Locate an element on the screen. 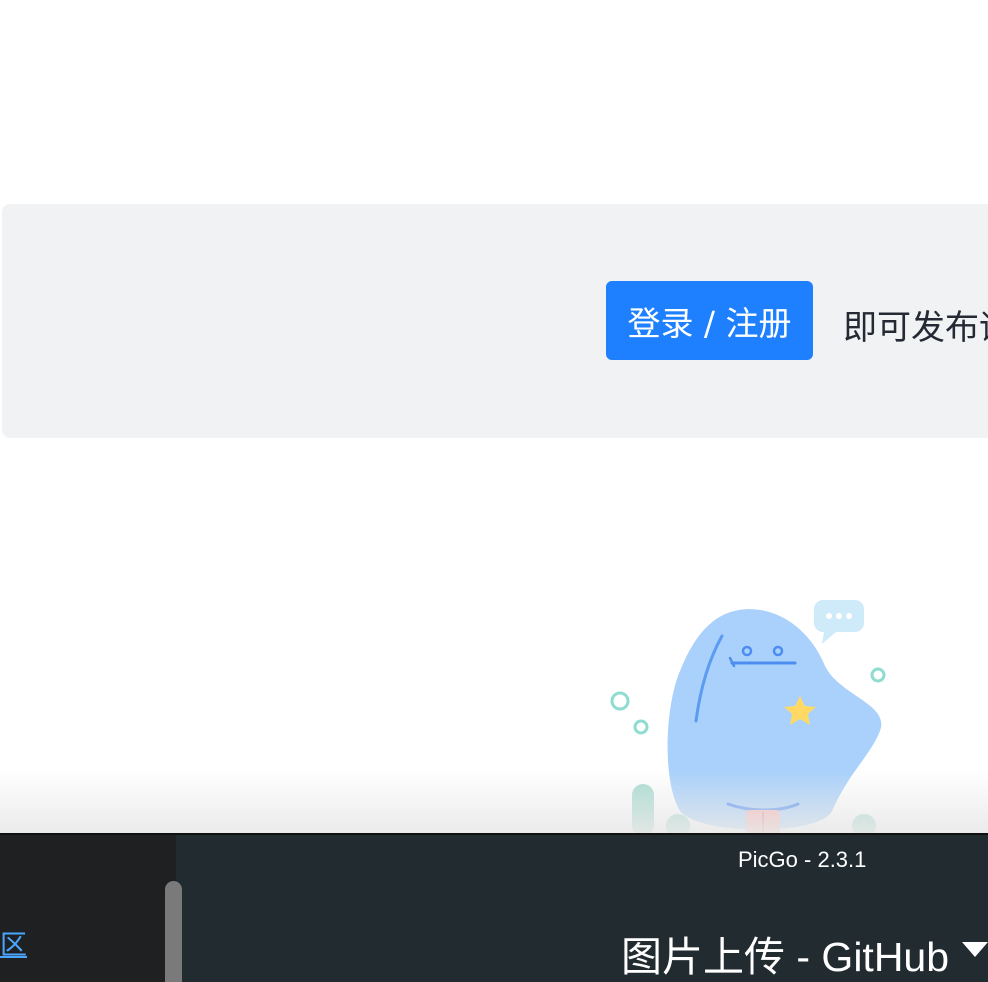 This screenshot has width=988, height=982. sidebar-link: 区 is located at coordinates (13, 942).